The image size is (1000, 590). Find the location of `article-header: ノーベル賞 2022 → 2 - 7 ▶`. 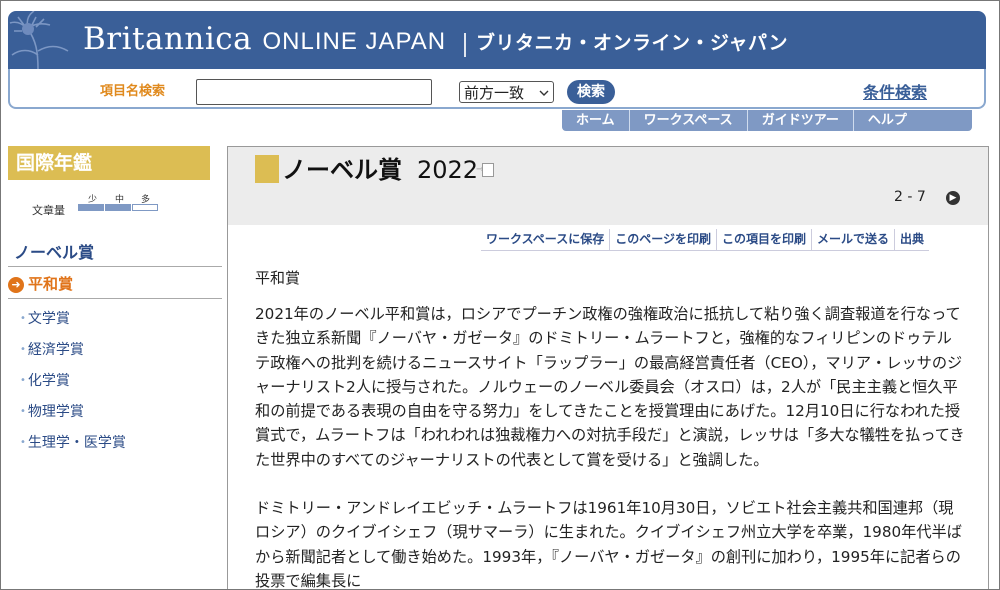

article-header: ノーベル賞 2022 → 2 - 7 ▶ is located at coordinates (608, 186).